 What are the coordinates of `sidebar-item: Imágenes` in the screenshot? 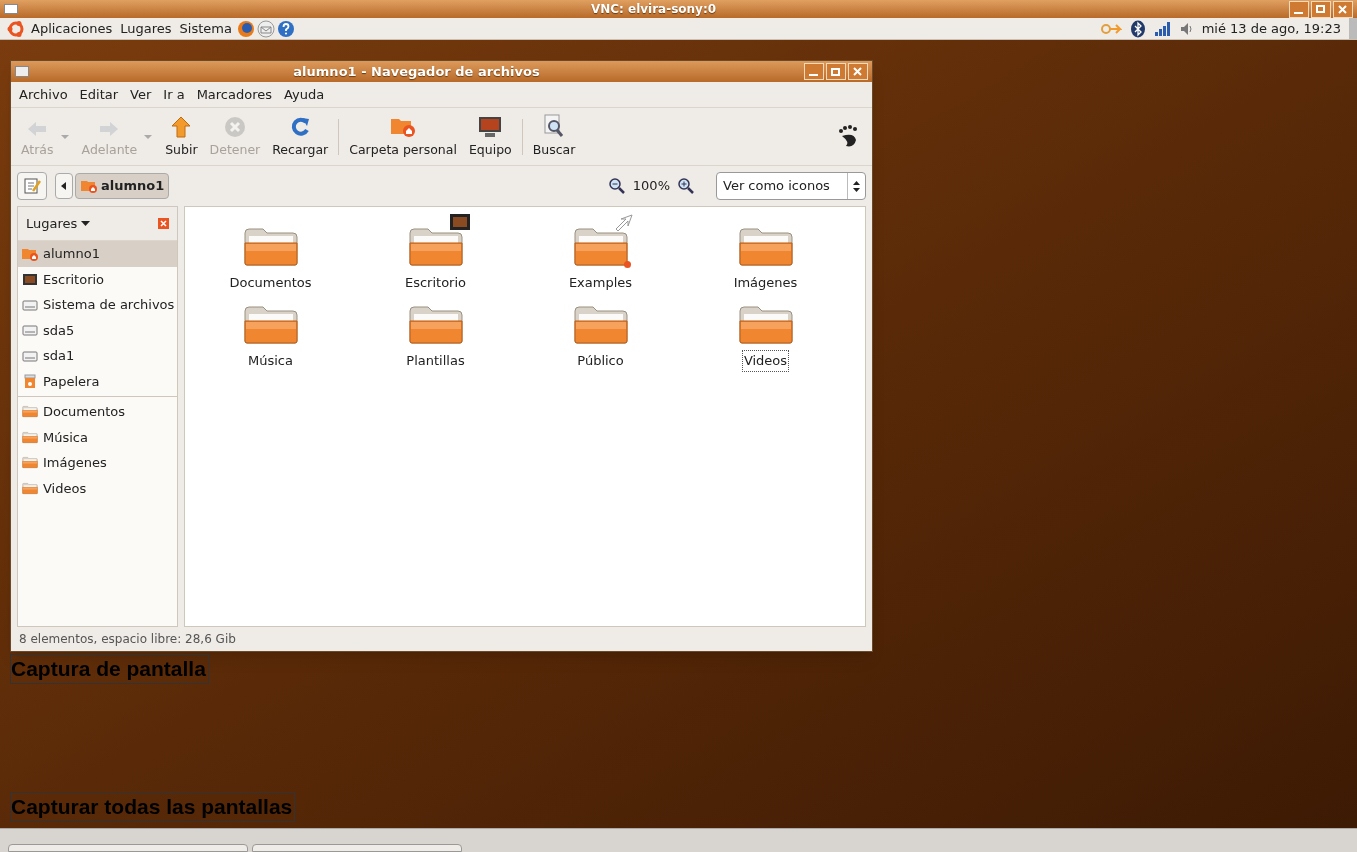 It's located at (97, 463).